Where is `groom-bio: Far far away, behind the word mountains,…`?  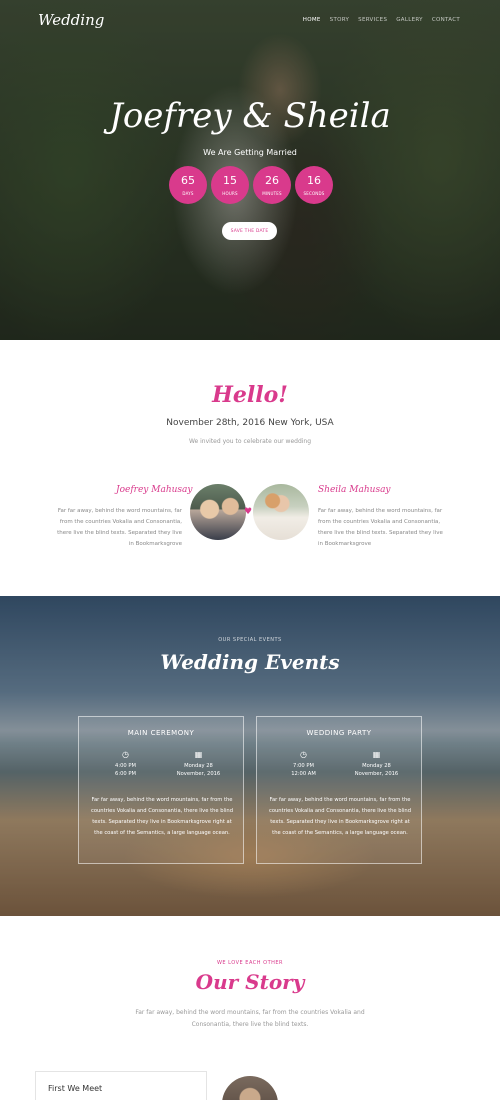
groom-bio: Far far away, behind the word mountains,… is located at coordinates (119, 527).